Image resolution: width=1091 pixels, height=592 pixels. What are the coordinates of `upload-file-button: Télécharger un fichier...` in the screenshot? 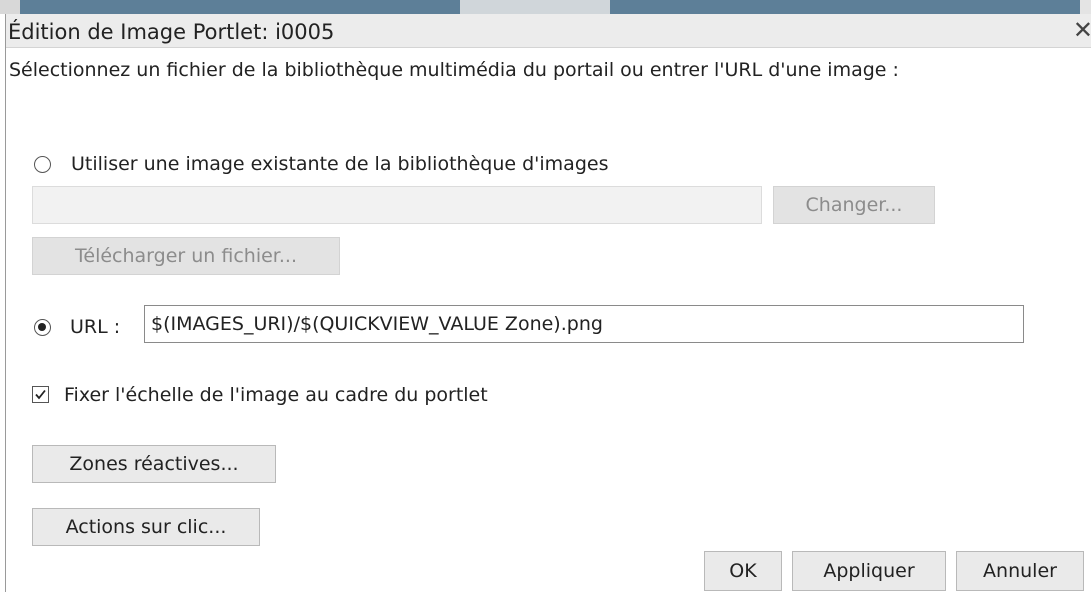 It's located at (186, 256).